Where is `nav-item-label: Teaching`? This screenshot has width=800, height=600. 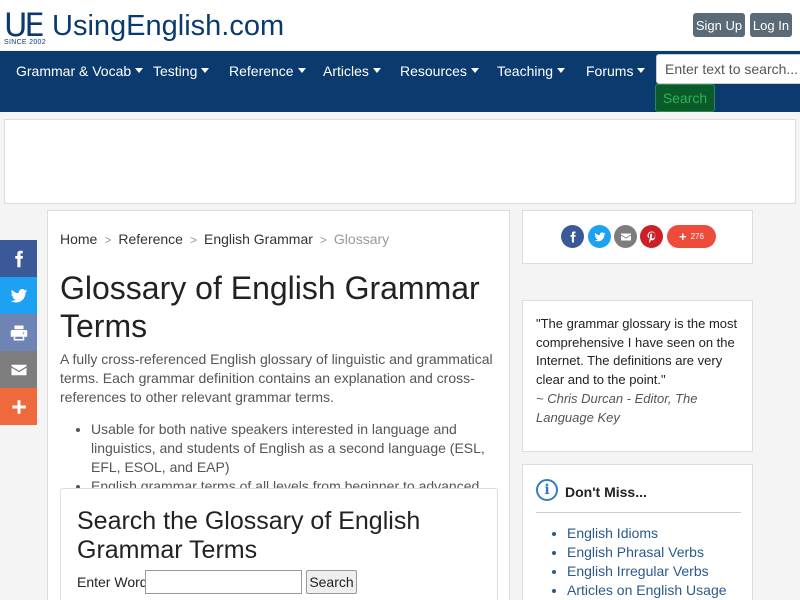 nav-item-label: Teaching is located at coordinates (525, 71).